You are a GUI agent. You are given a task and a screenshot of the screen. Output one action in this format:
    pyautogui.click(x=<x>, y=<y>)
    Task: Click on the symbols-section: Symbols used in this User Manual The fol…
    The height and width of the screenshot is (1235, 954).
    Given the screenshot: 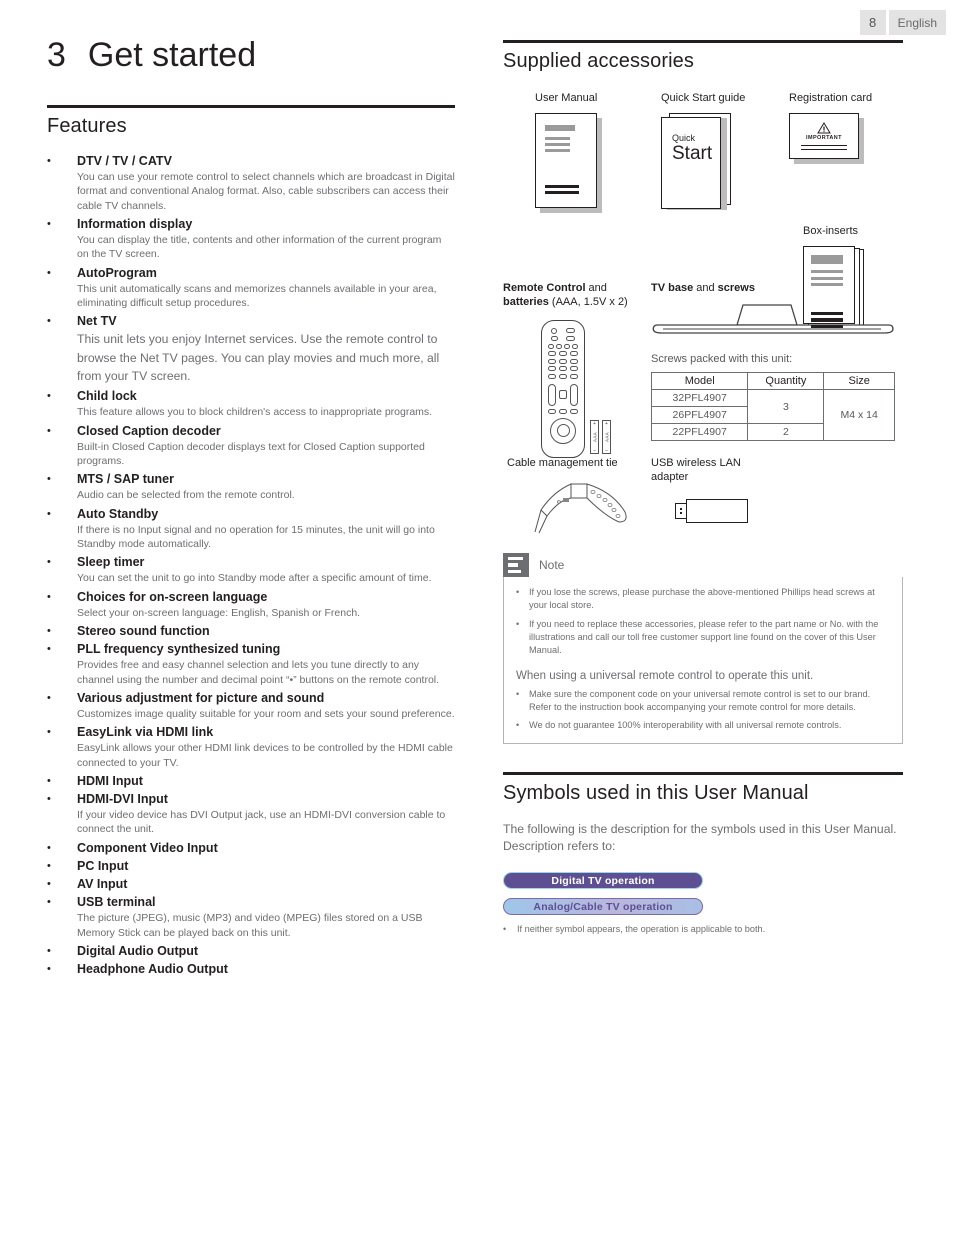 What is the action you would take?
    pyautogui.click(x=703, y=852)
    